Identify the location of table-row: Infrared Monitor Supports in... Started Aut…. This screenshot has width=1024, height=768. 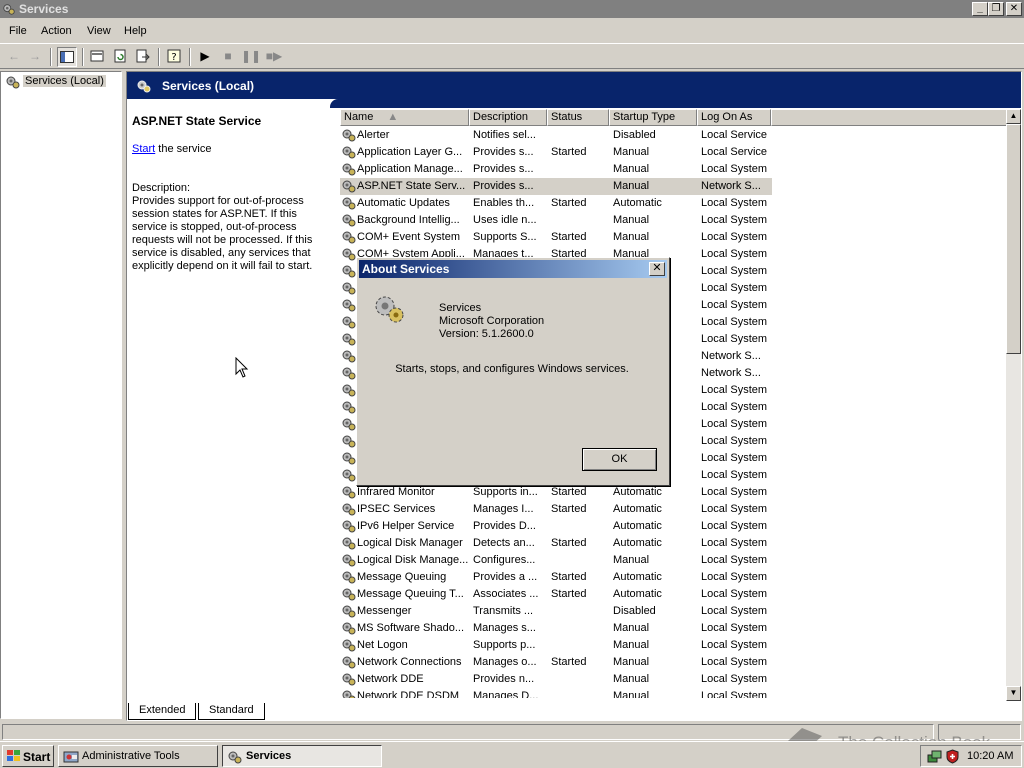
(675, 492).